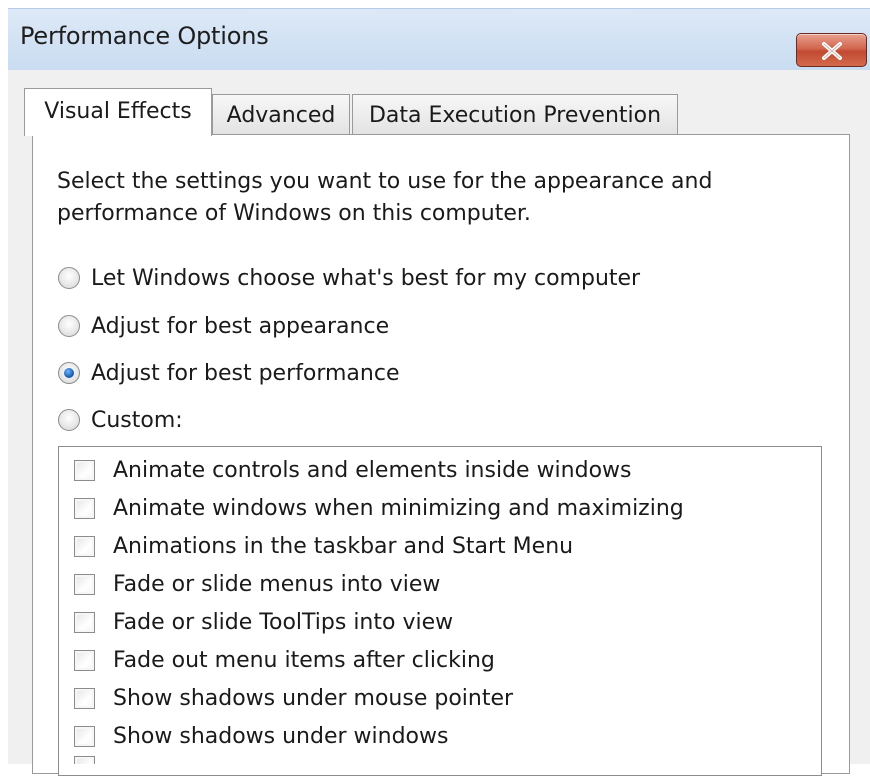 The height and width of the screenshot is (776, 870). What do you see at coordinates (439, 39) in the screenshot?
I see `title-bar: Performance Options` at bounding box center [439, 39].